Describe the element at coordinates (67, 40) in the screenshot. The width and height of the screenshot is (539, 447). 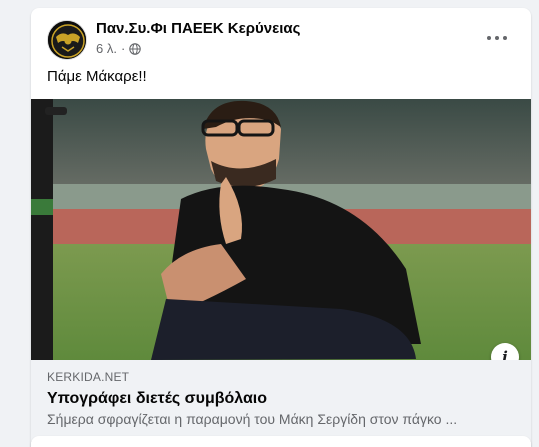
I see `page-avatar` at that location.